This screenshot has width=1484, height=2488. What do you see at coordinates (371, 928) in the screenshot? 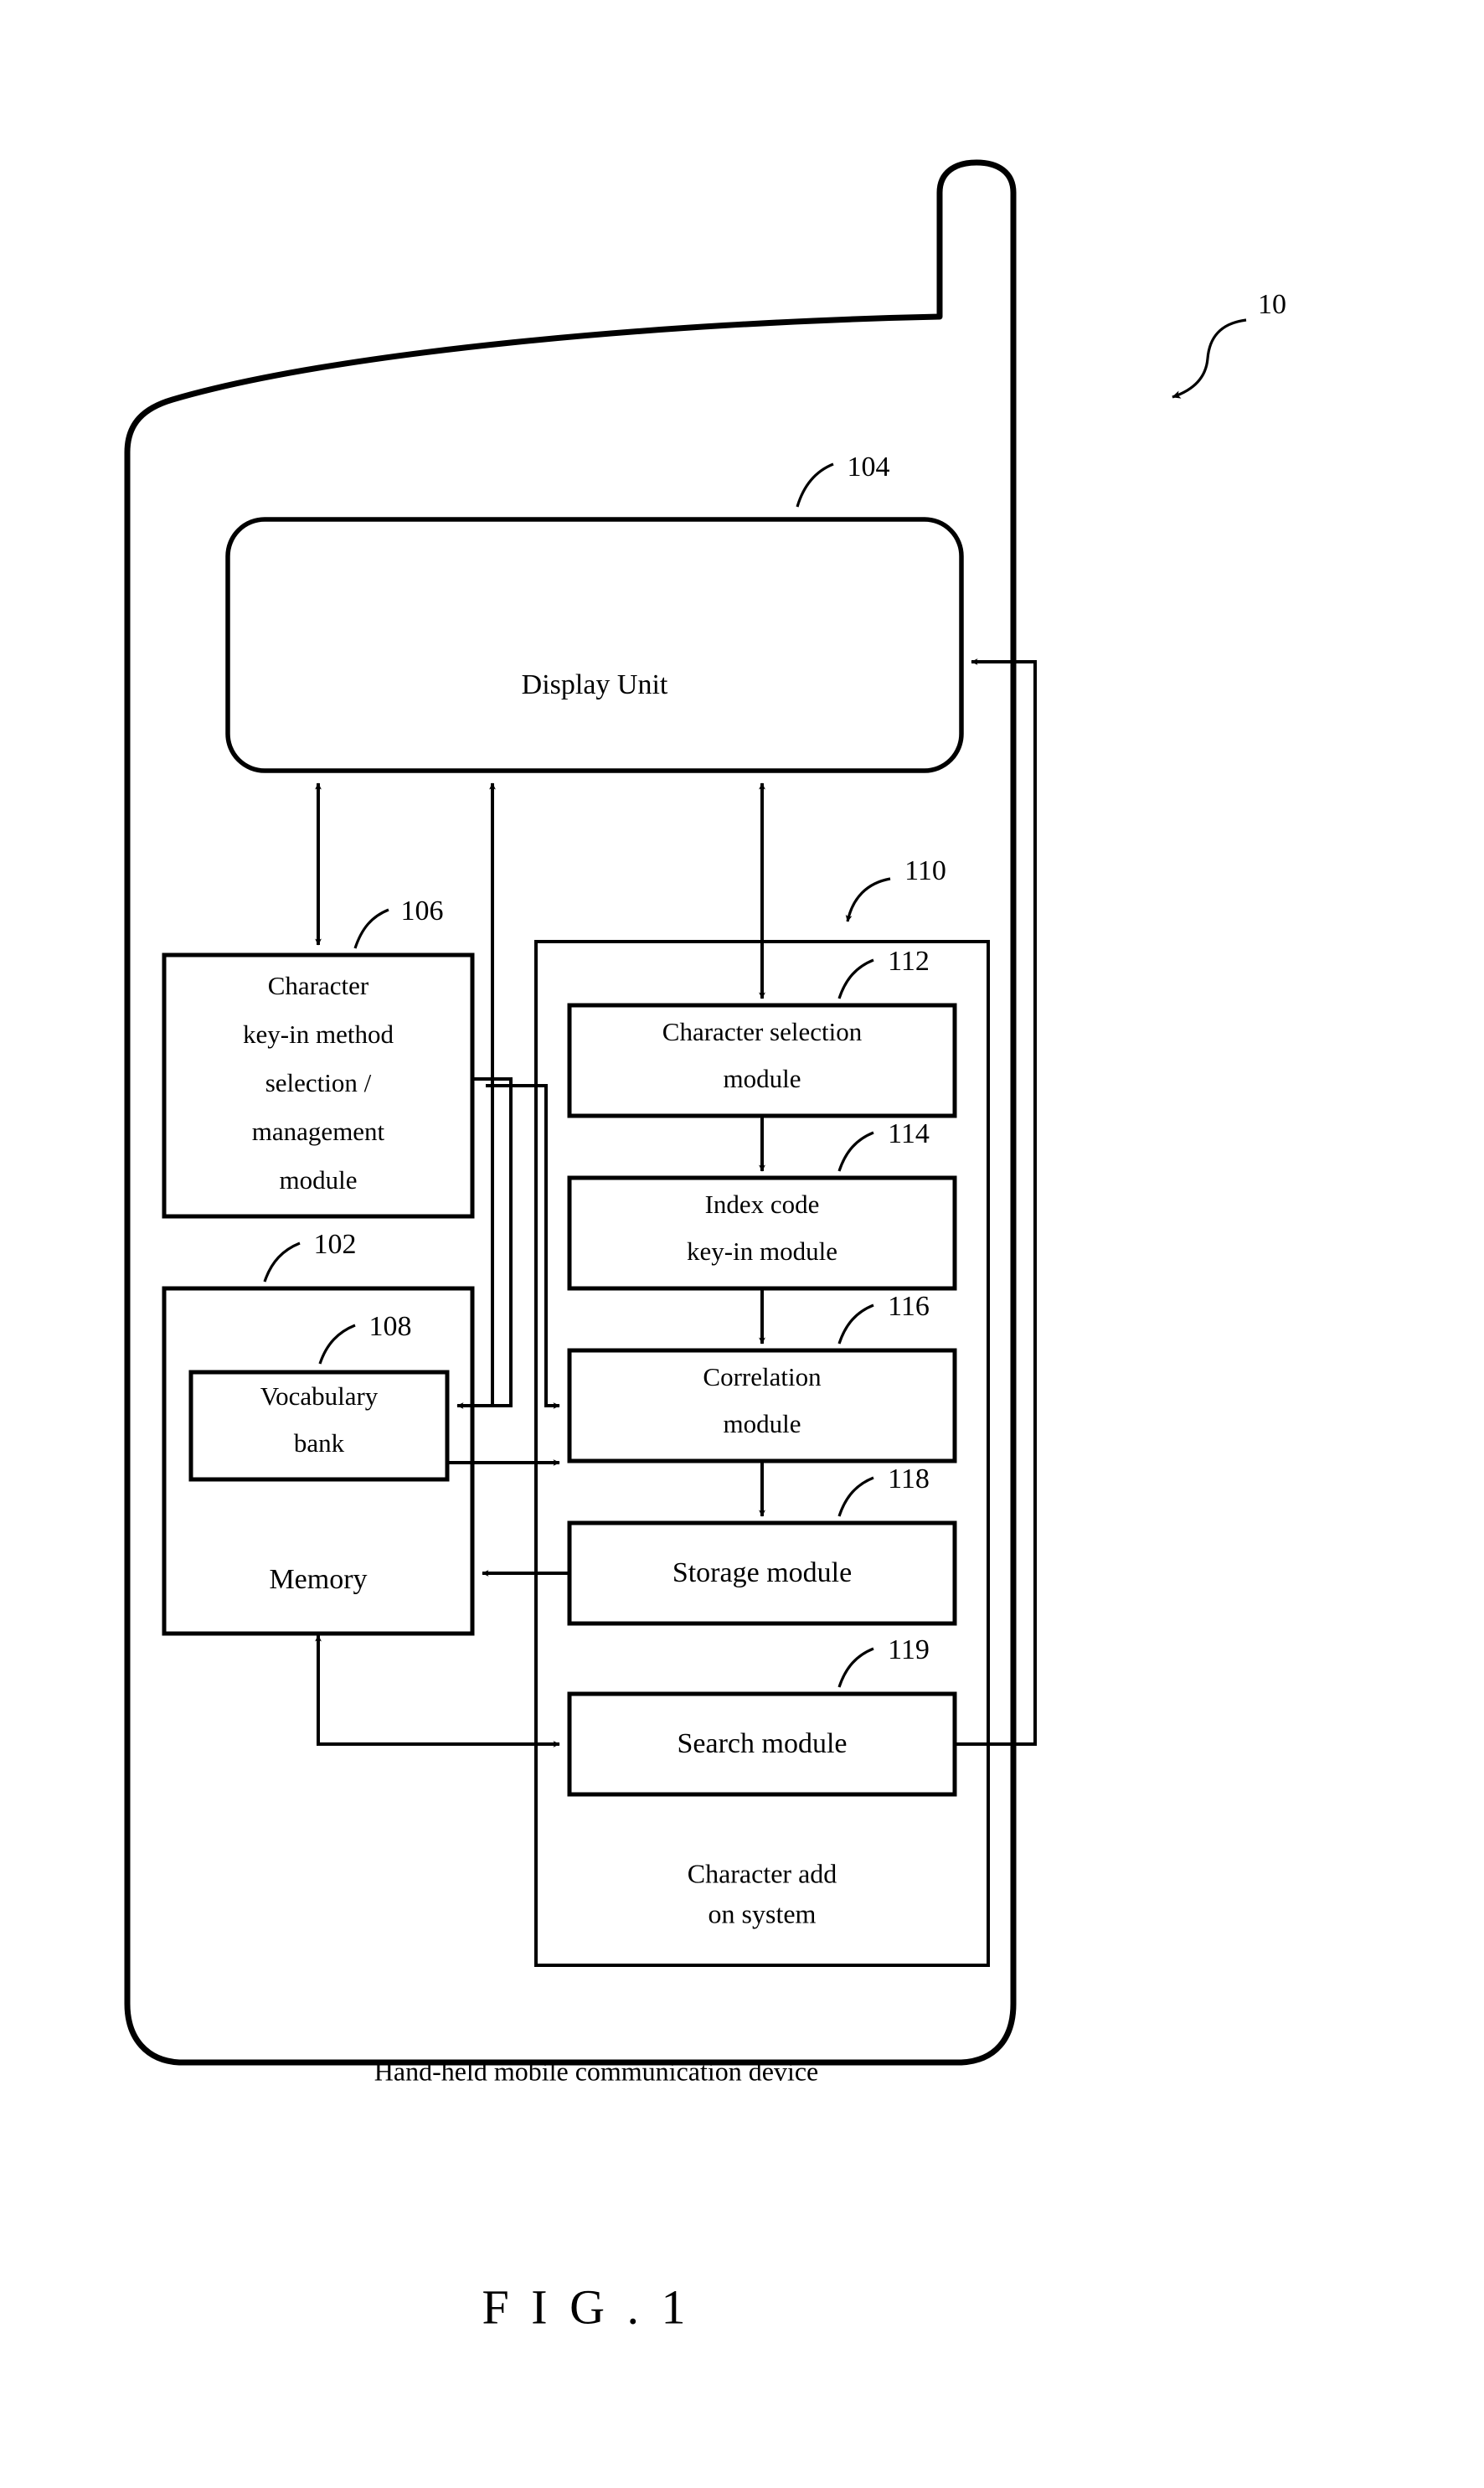
I see `keyin-method-ref-leader` at bounding box center [371, 928].